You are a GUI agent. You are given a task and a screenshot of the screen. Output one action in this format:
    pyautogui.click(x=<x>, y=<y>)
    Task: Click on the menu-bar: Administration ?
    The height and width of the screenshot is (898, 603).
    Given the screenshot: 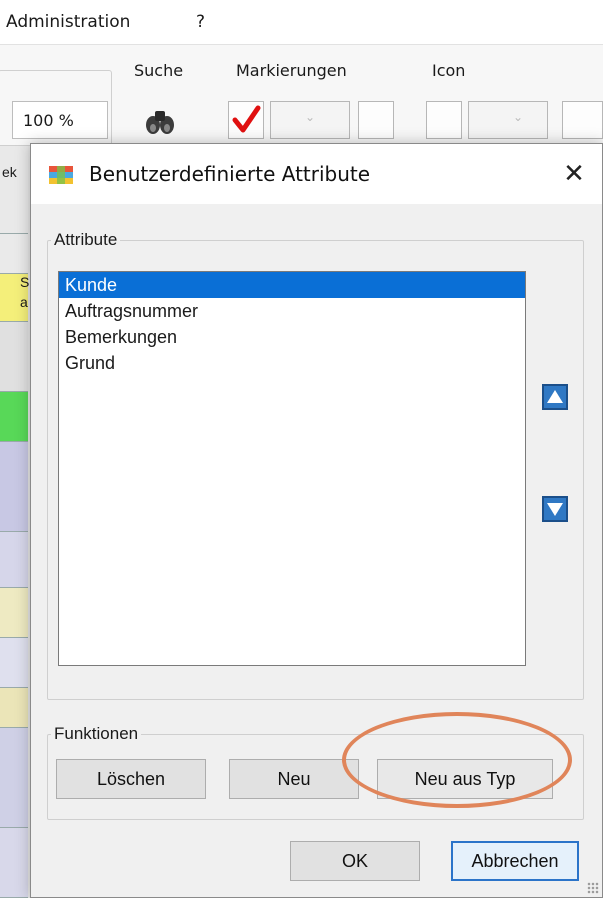 What is the action you would take?
    pyautogui.click(x=301, y=22)
    